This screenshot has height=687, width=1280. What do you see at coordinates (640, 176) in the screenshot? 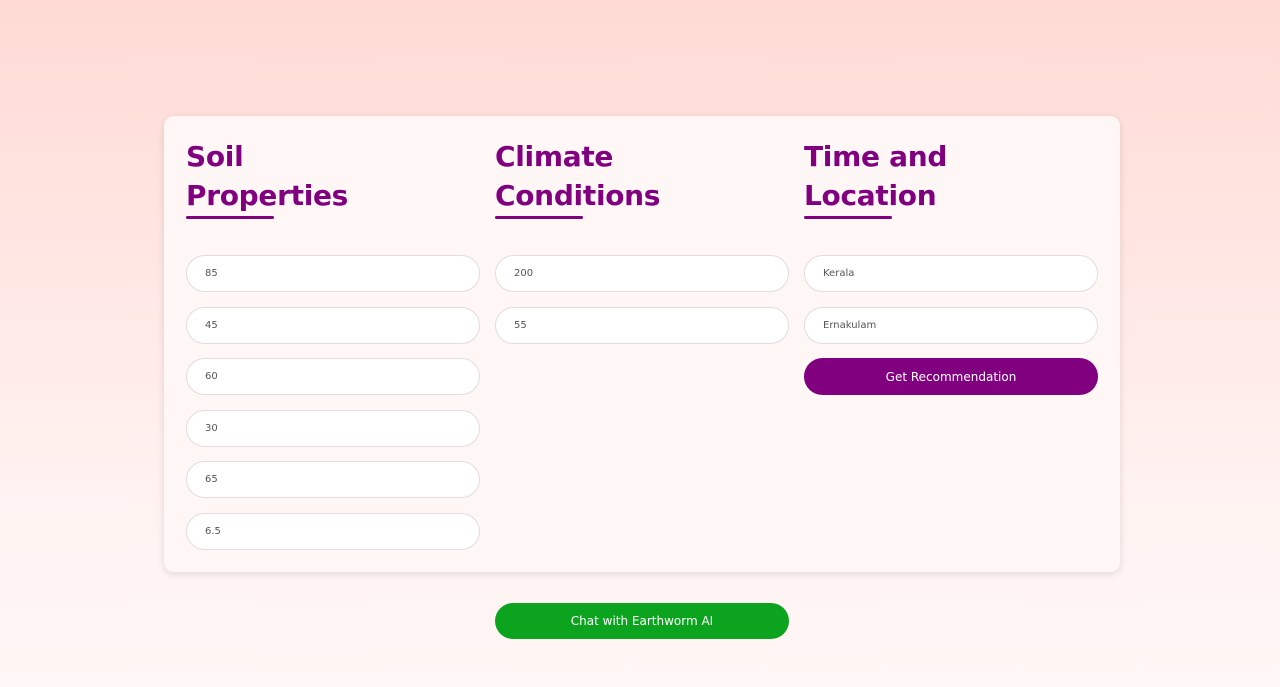
I see `climate-conditions-heading: Climate Conditions` at bounding box center [640, 176].